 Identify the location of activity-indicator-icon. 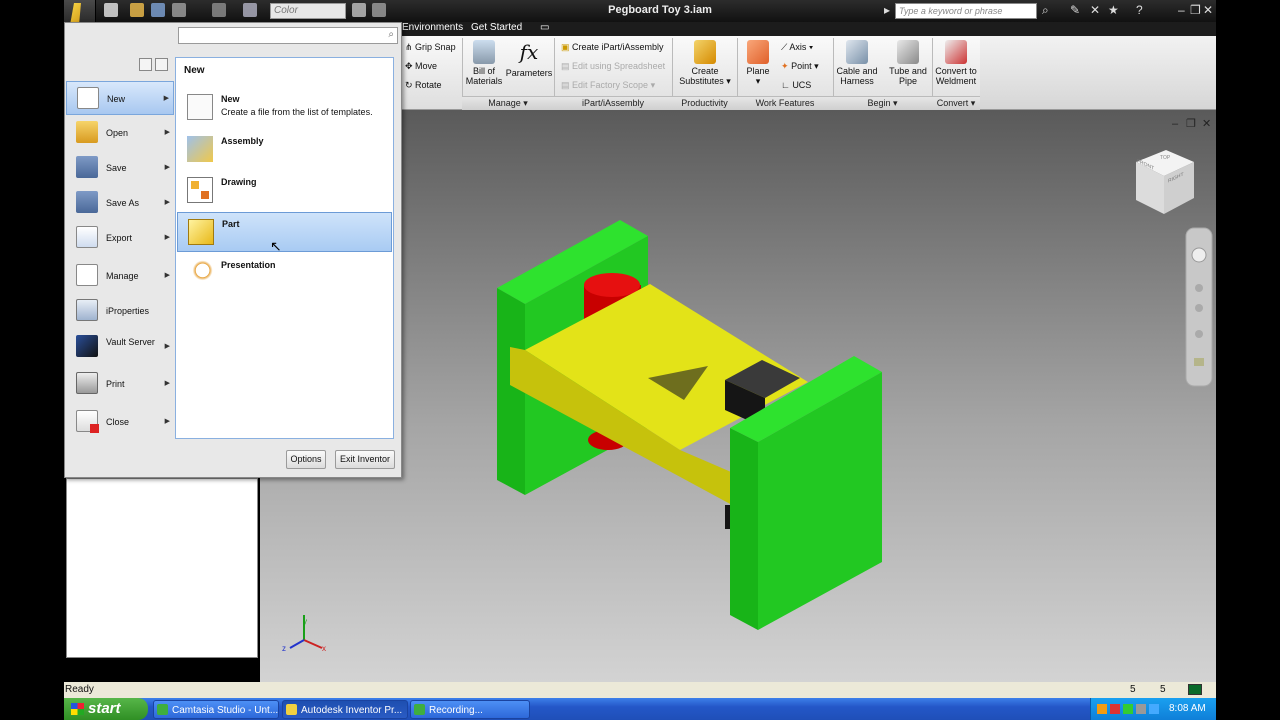
(1195, 689).